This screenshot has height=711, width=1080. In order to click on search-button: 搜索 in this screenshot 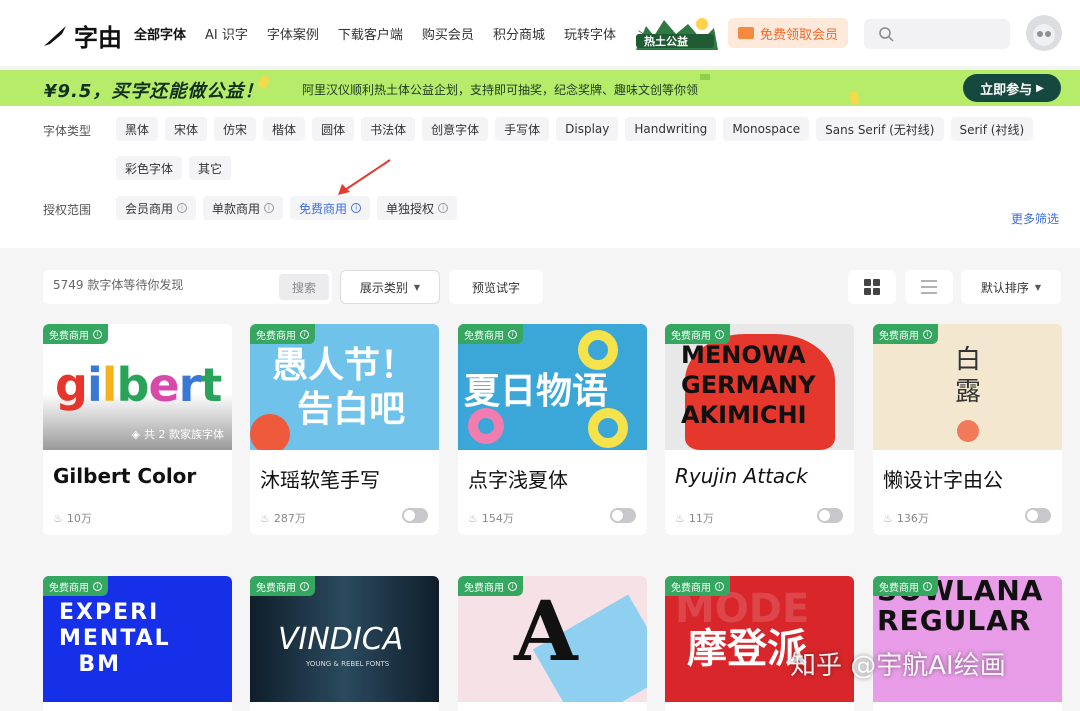, I will do `click(304, 287)`.